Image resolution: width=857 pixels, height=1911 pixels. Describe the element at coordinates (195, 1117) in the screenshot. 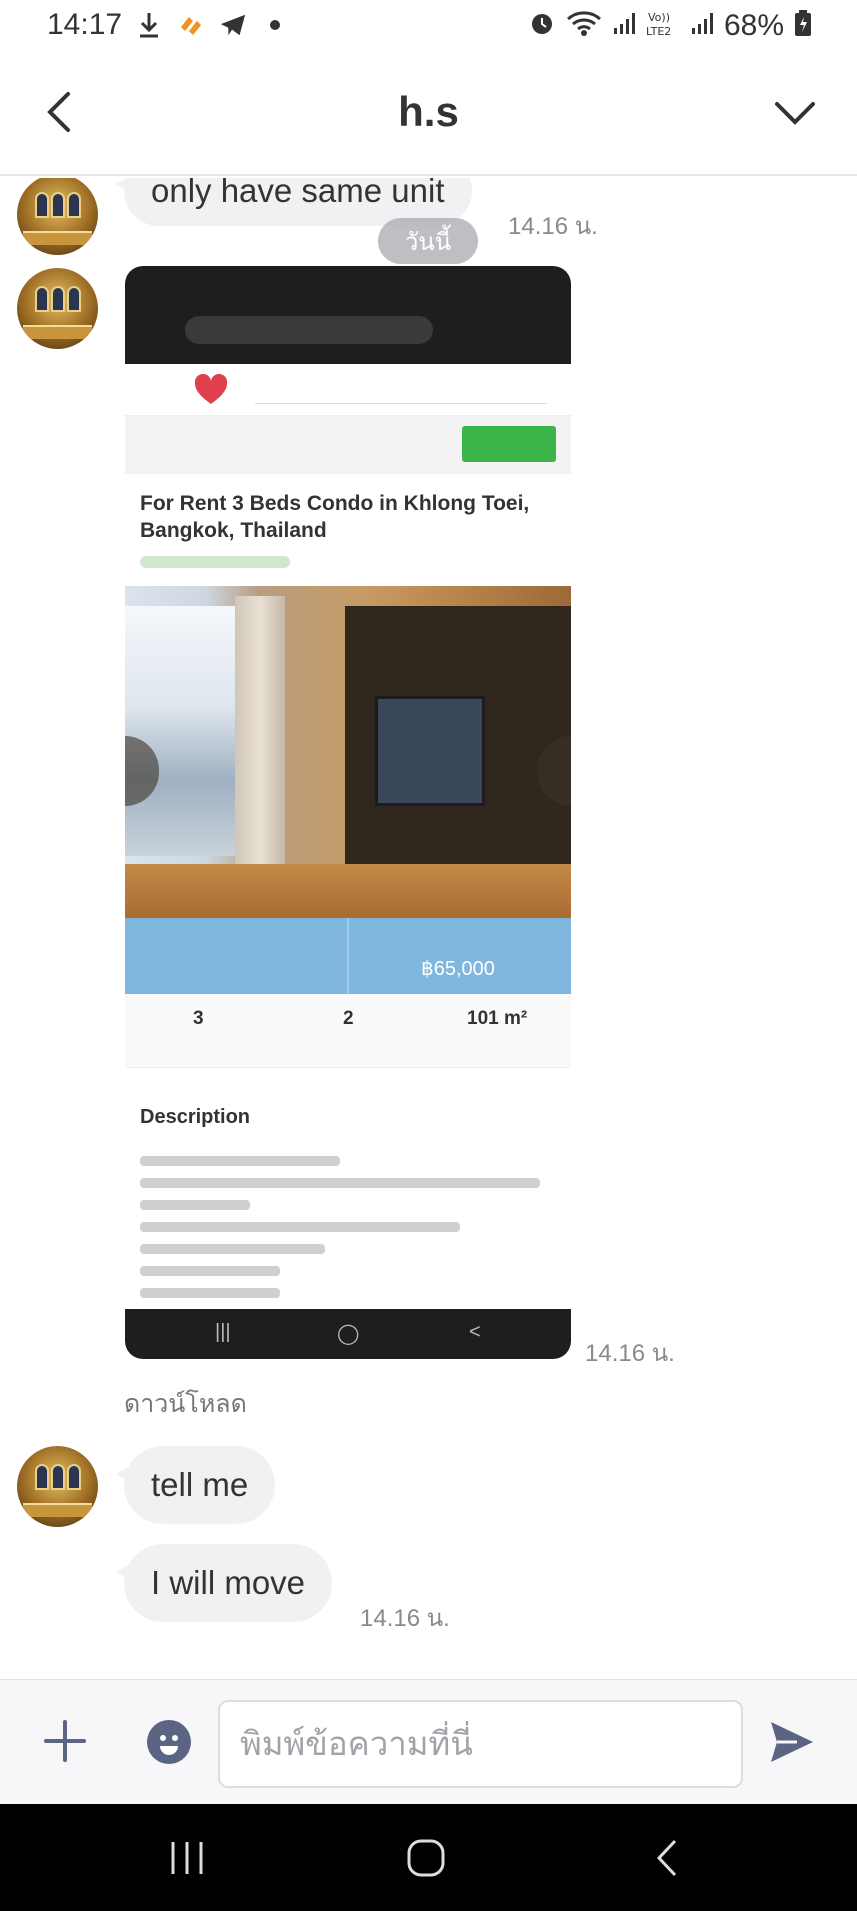

I see `listing-description-heading: Description` at that location.